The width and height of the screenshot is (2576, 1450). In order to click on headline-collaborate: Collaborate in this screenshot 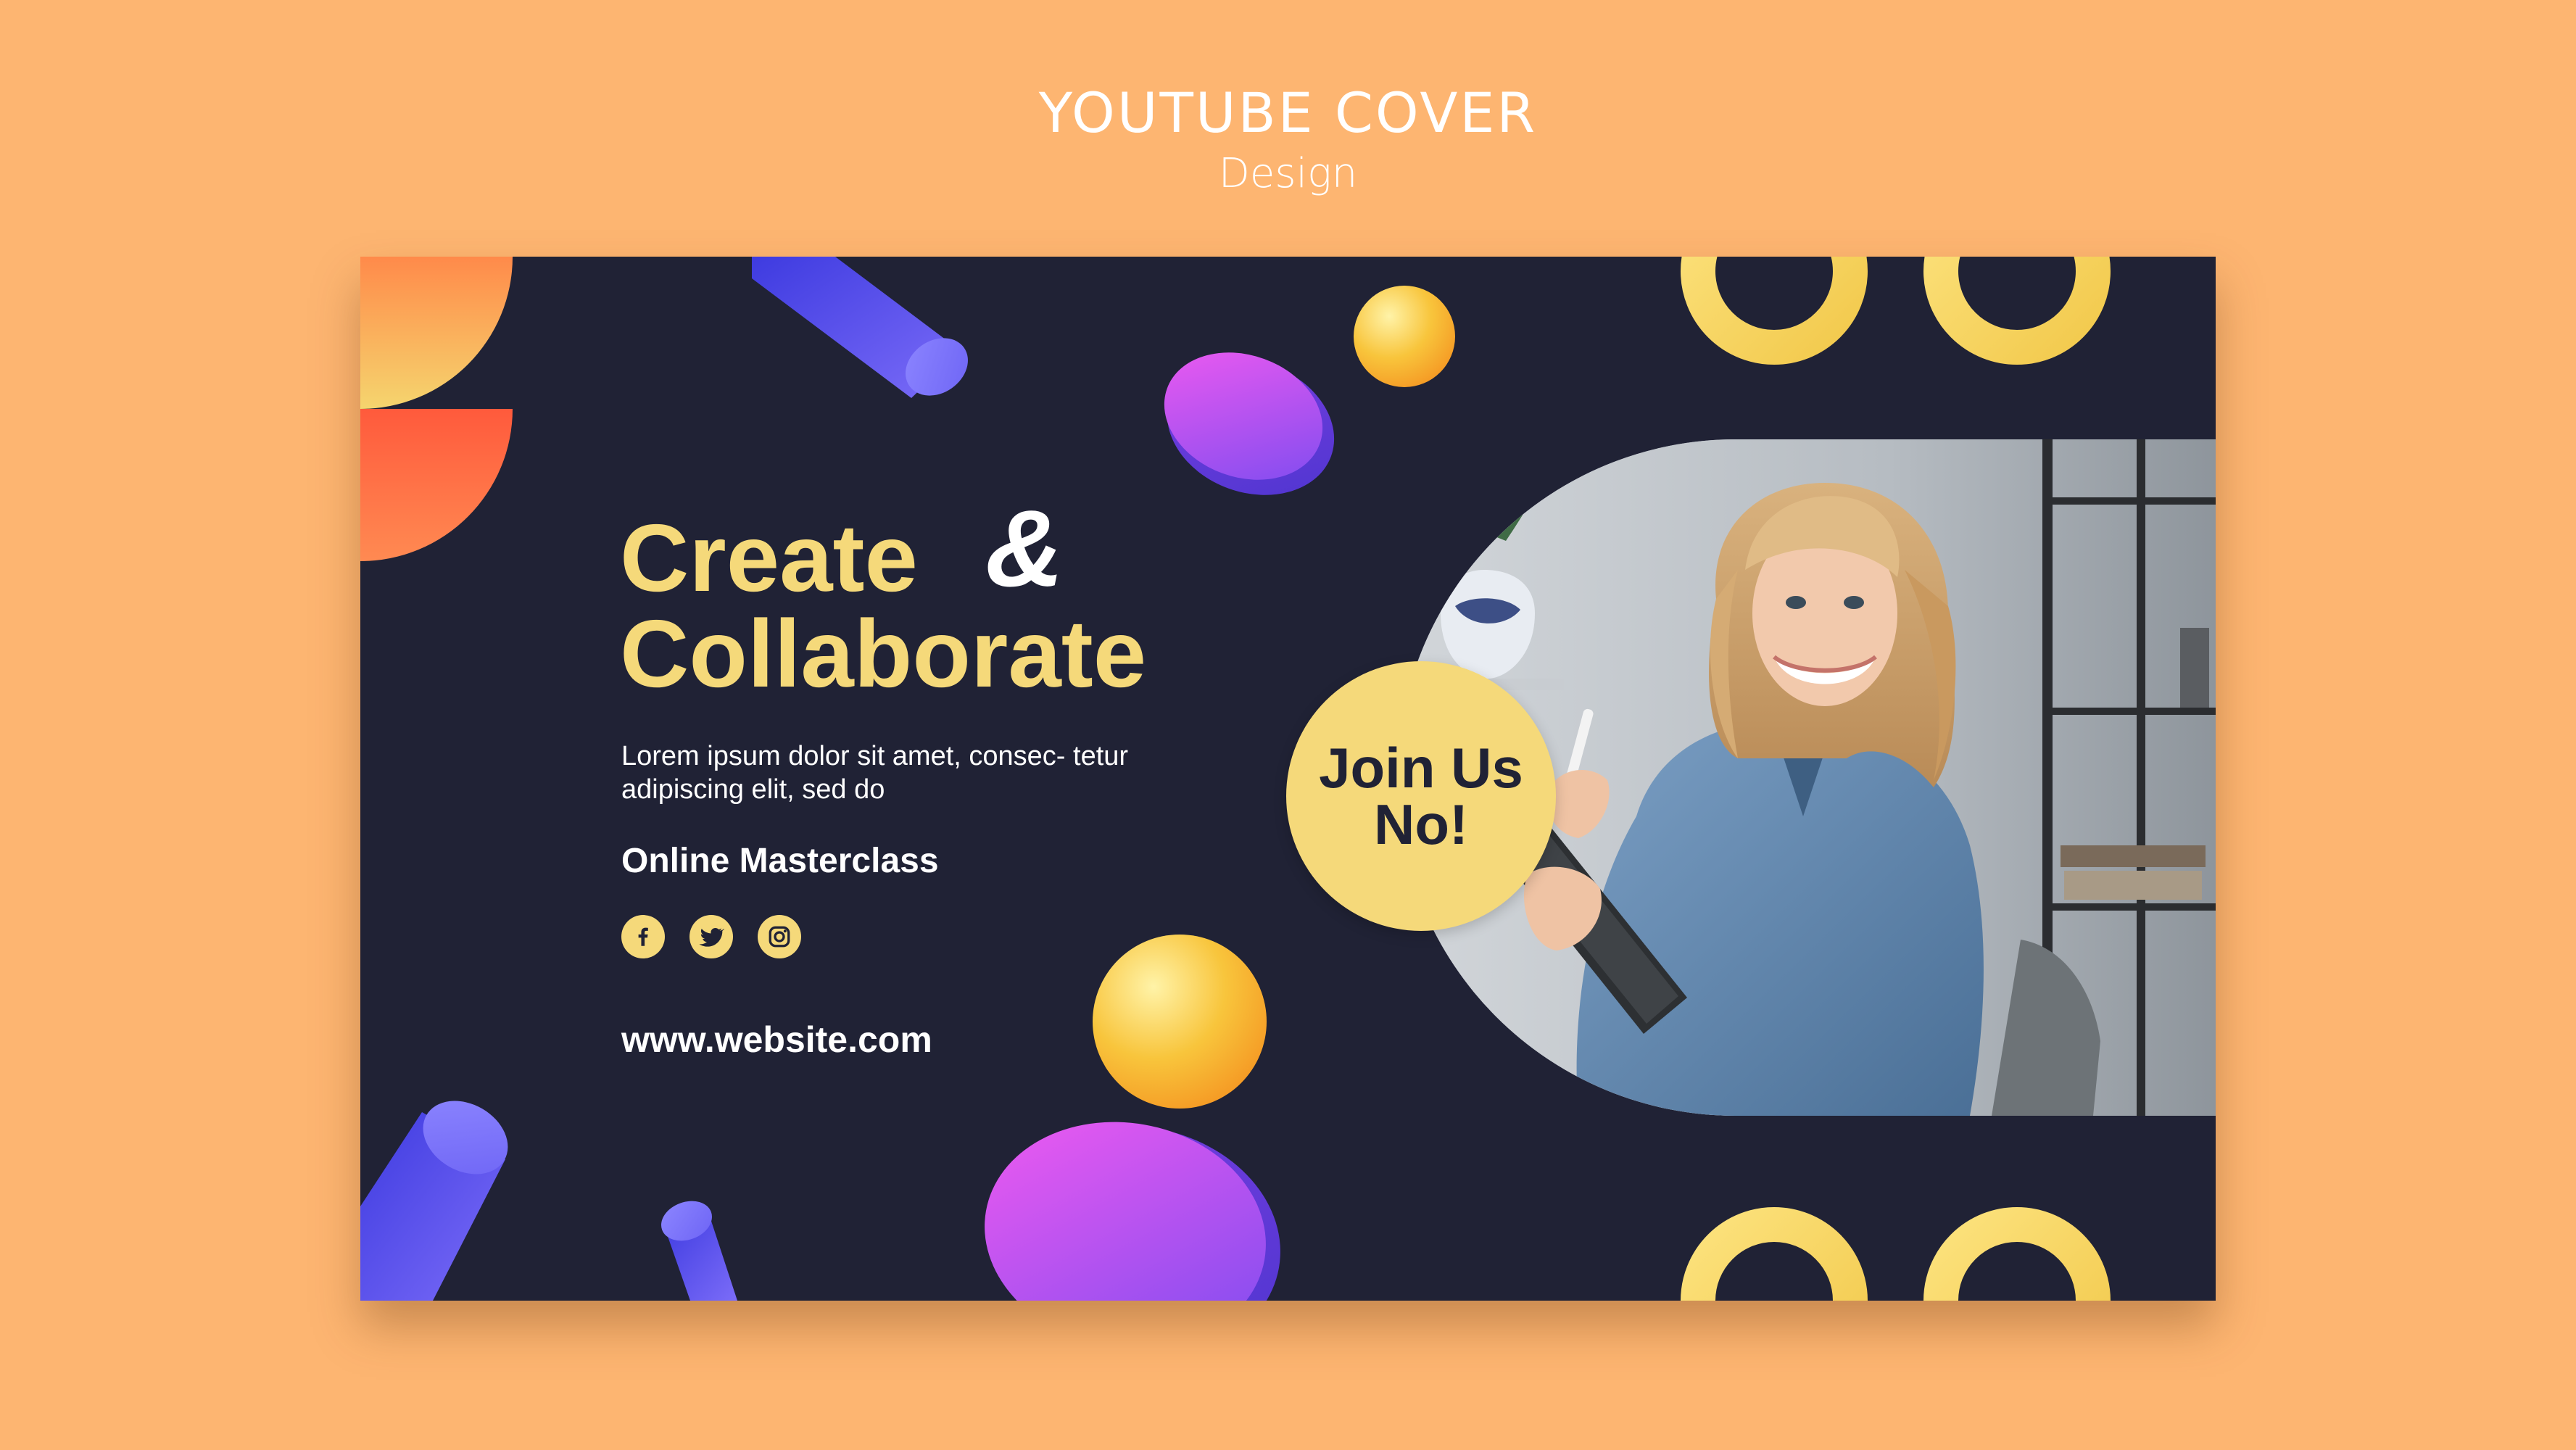, I will do `click(884, 653)`.